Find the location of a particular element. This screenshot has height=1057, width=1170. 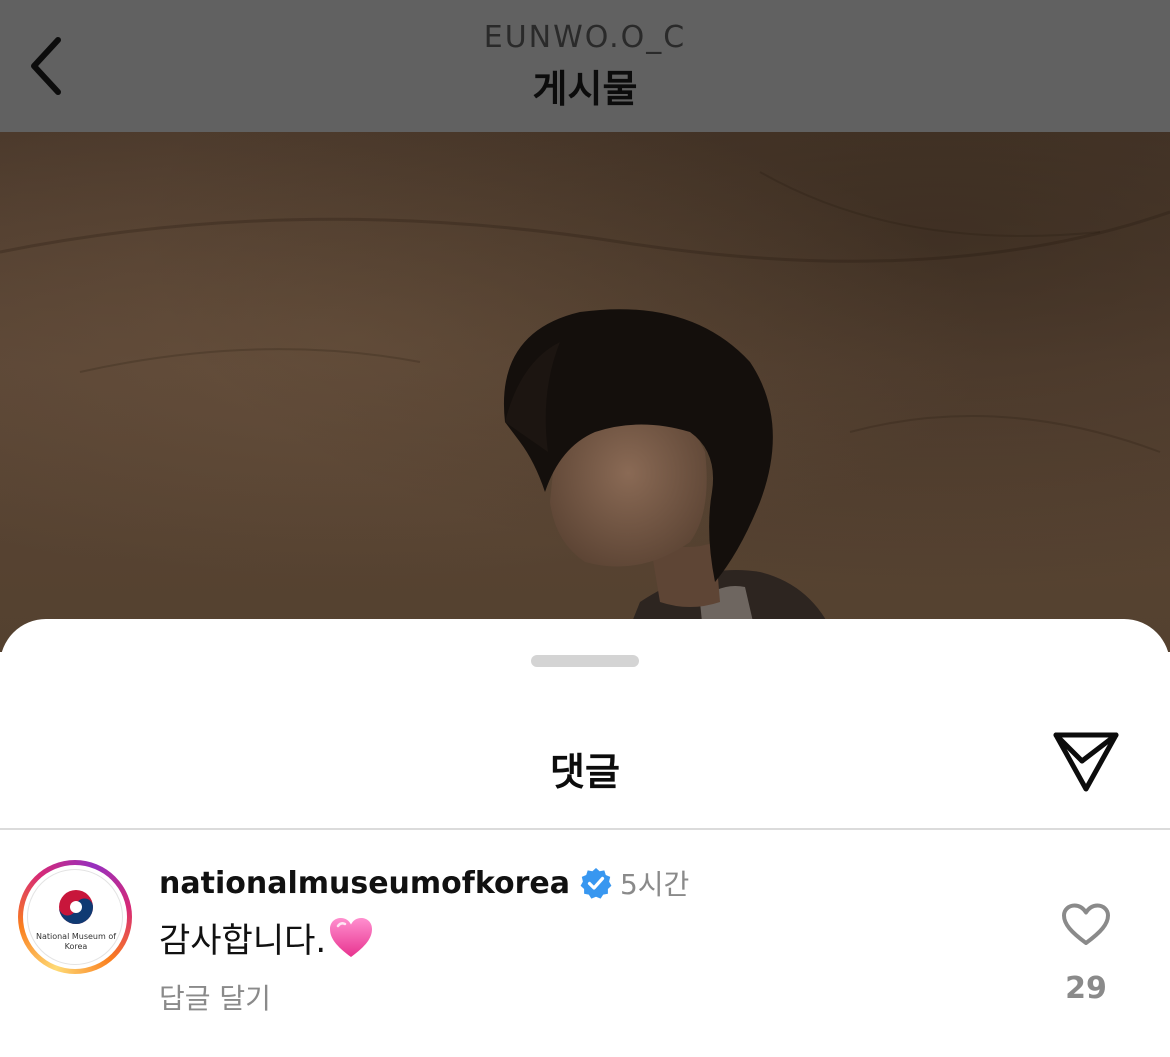

comment-header: nationalmuseumofkorea 5시간 is located at coordinates (424, 883).